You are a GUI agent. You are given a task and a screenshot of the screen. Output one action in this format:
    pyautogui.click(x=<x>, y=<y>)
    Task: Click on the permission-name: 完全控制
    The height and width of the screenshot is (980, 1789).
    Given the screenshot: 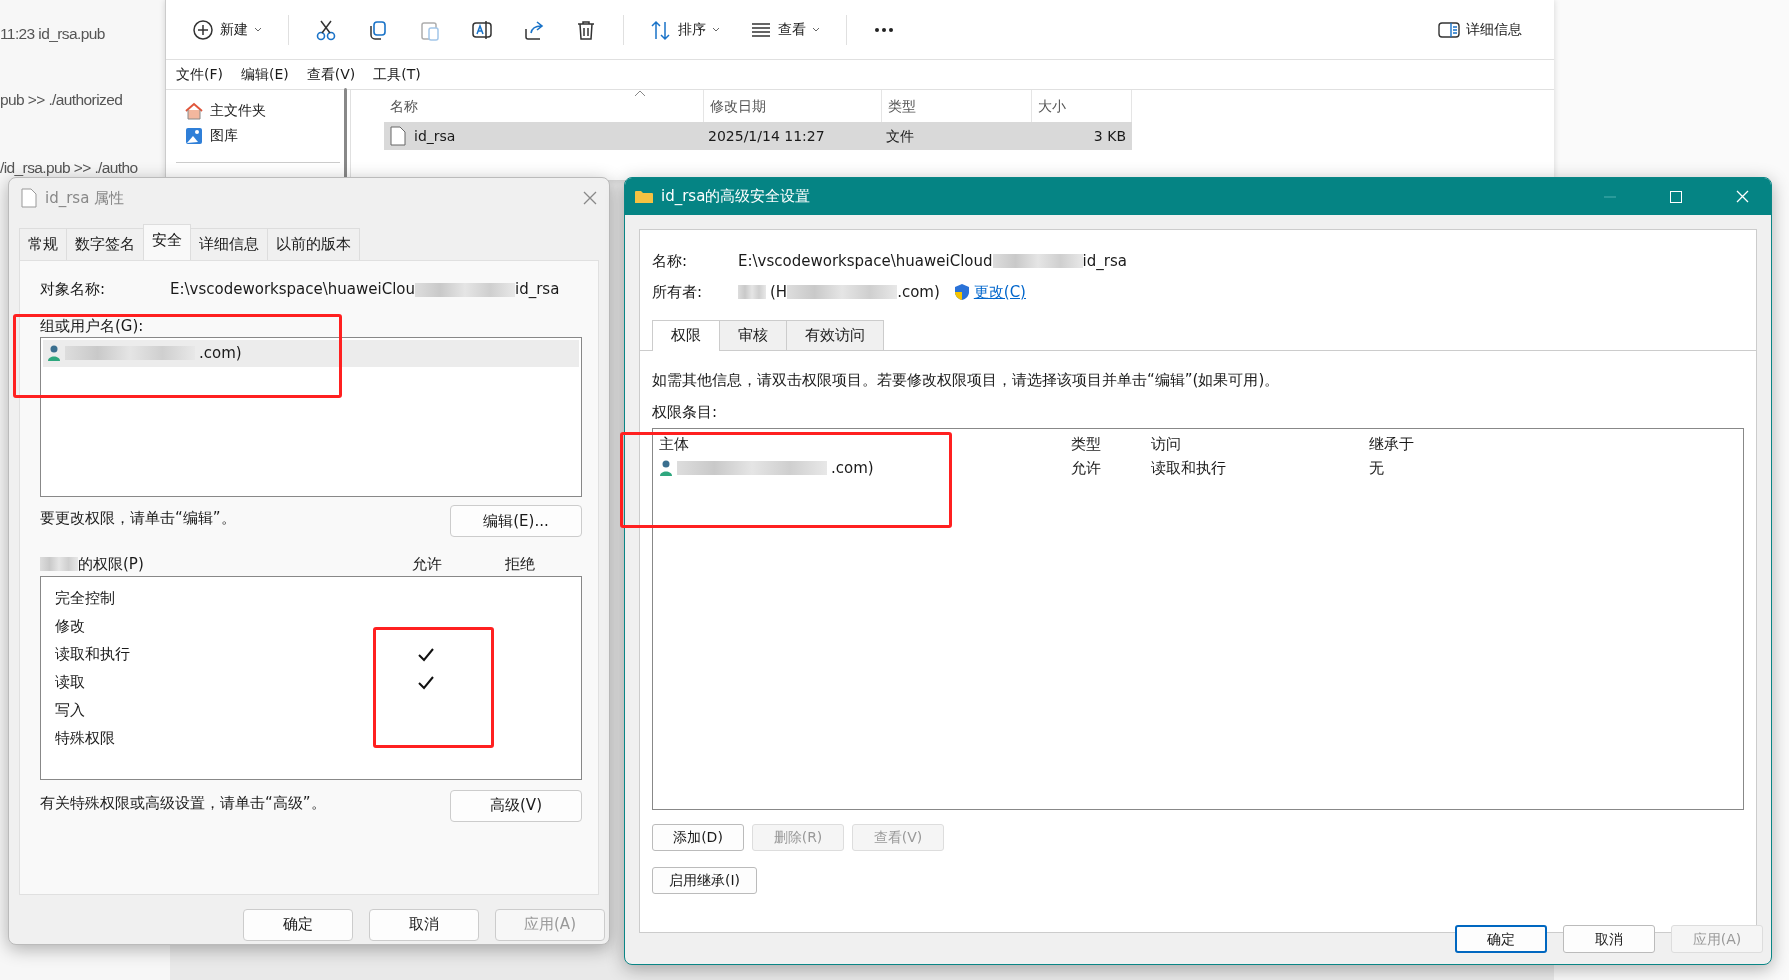 What is the action you would take?
    pyautogui.click(x=85, y=599)
    